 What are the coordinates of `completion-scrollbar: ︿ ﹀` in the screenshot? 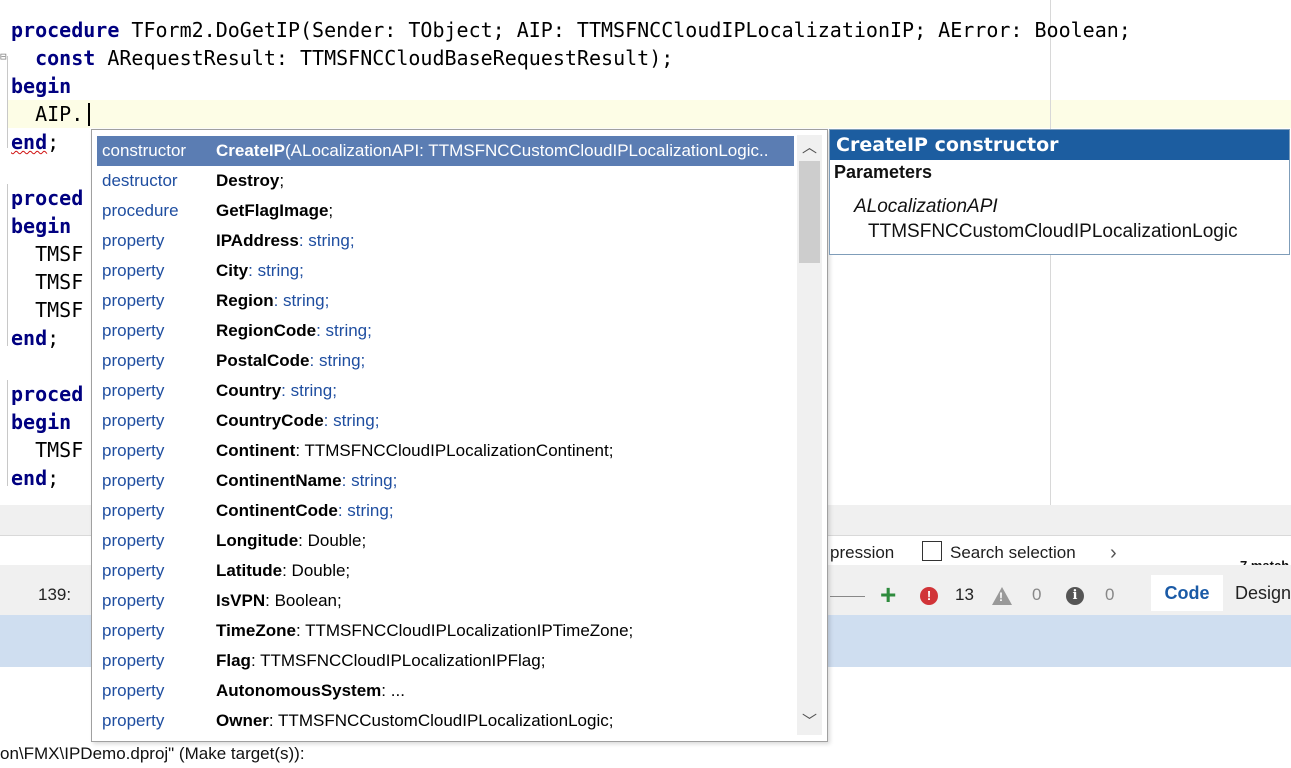 It's located at (809, 435).